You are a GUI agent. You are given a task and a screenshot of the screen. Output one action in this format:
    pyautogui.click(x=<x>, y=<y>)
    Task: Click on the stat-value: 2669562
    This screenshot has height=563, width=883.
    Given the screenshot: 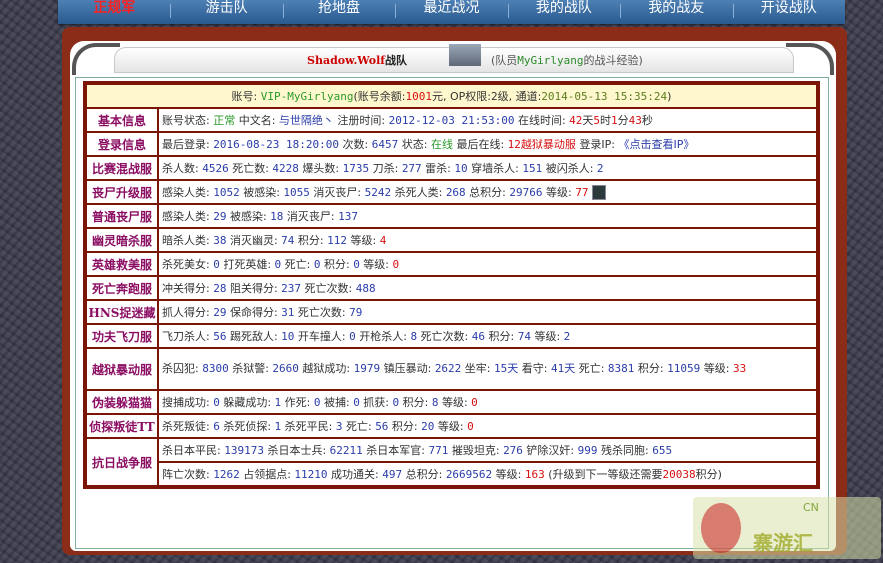 What is the action you would take?
    pyautogui.click(x=469, y=474)
    